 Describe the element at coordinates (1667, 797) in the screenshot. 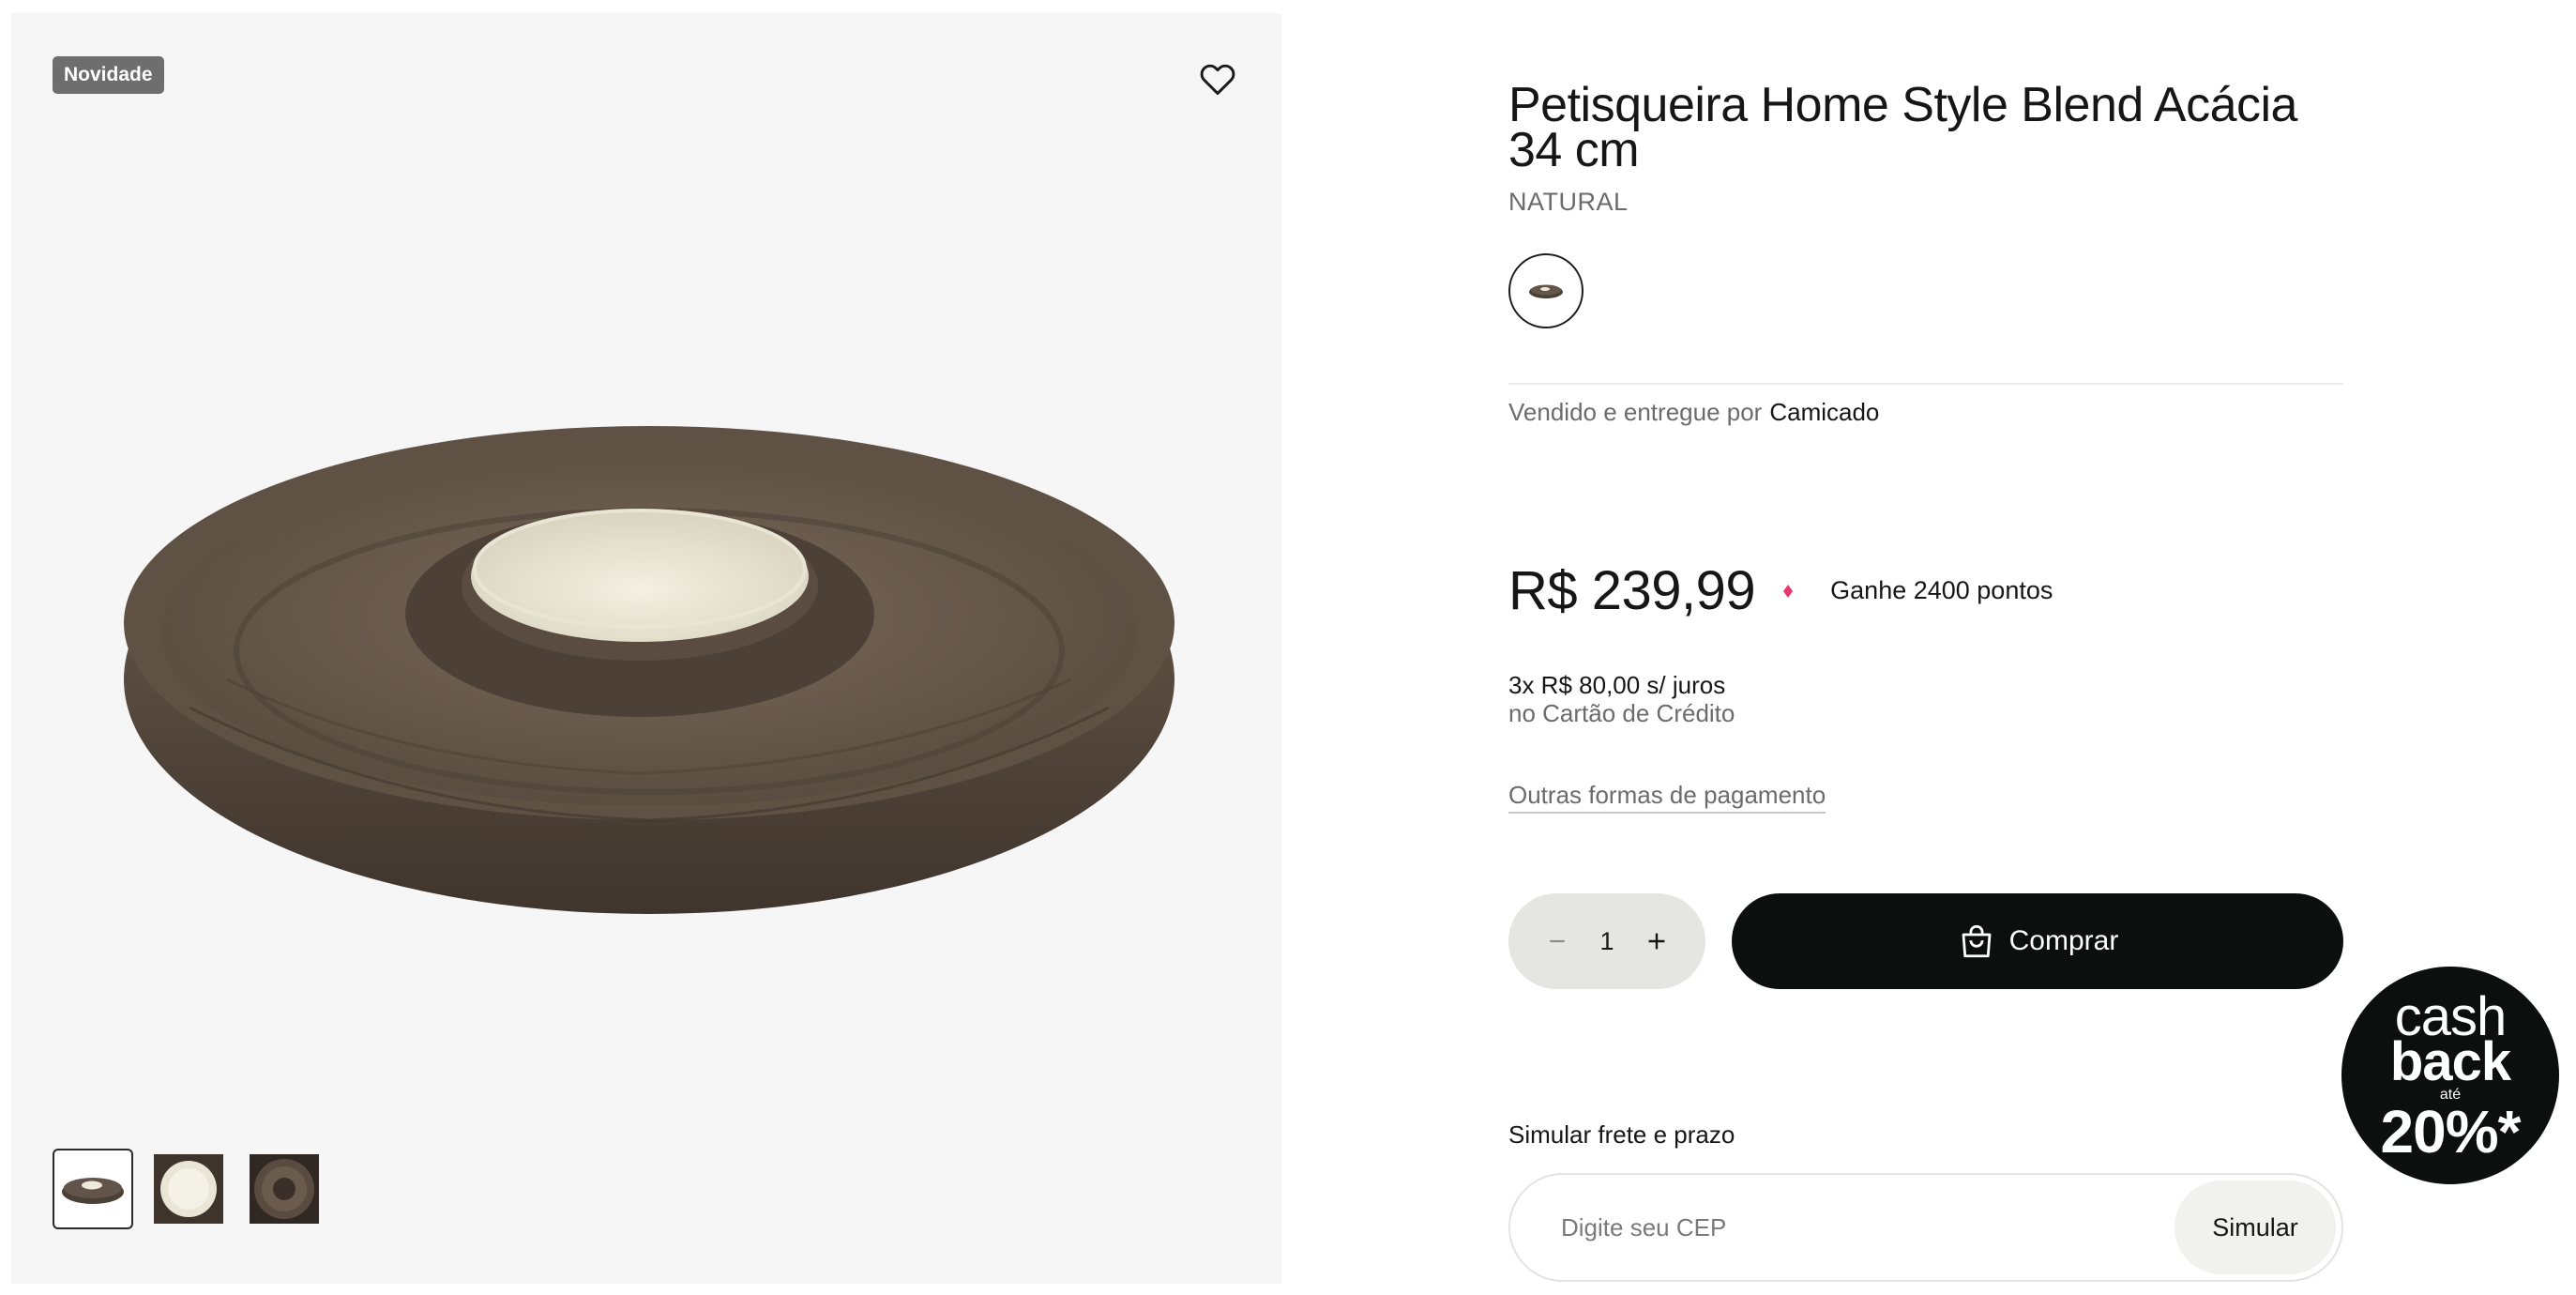

I see `other-payments-link: Outras formas de pagamento` at that location.